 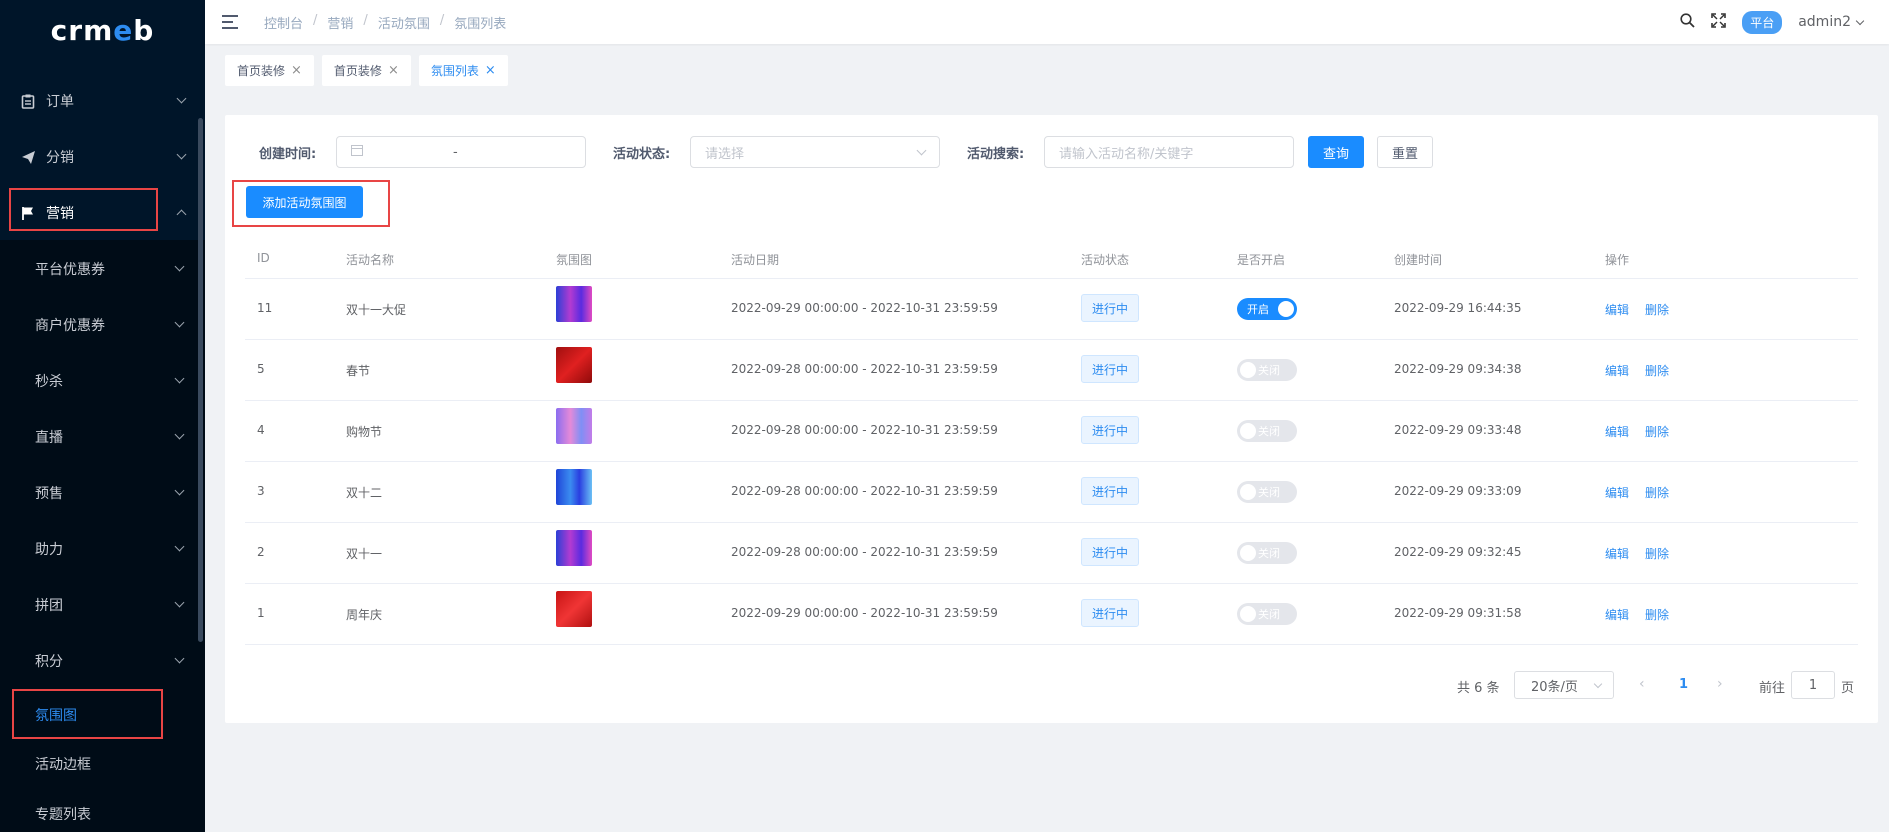 What do you see at coordinates (366, 70) in the screenshot?
I see `tab-home-decor-2: 首页装修 ×` at bounding box center [366, 70].